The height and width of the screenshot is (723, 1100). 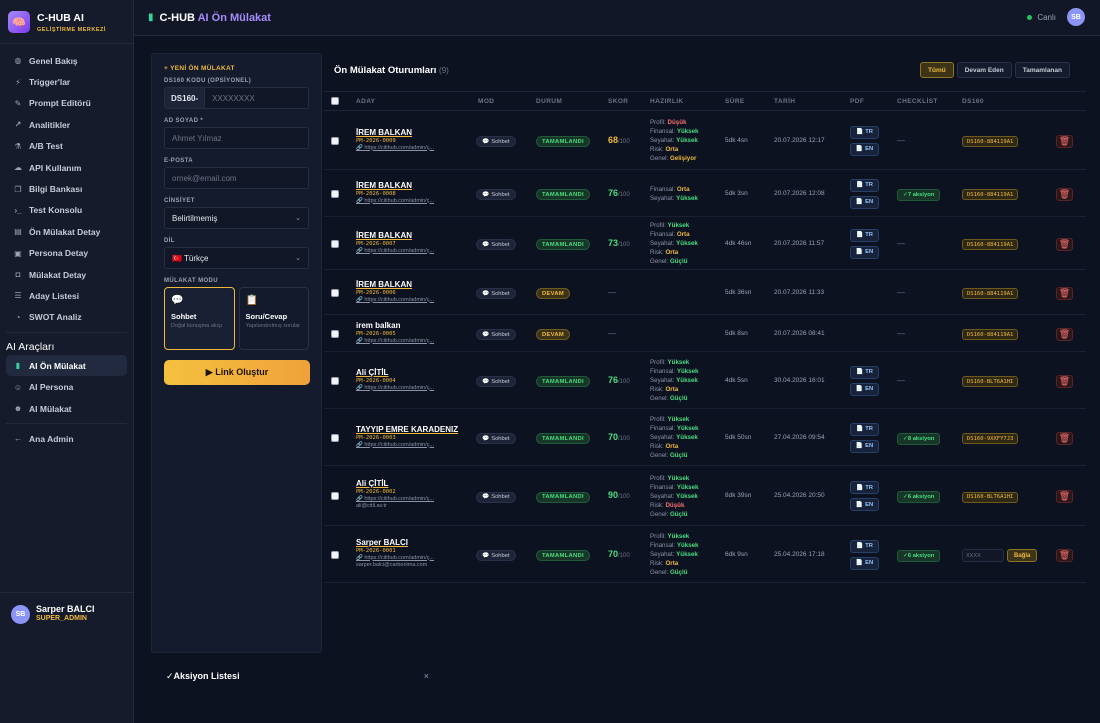 What do you see at coordinates (67, 657) in the screenshot?
I see `user-profile: SB Sarper BALCI SUPER_ADMIN` at bounding box center [67, 657].